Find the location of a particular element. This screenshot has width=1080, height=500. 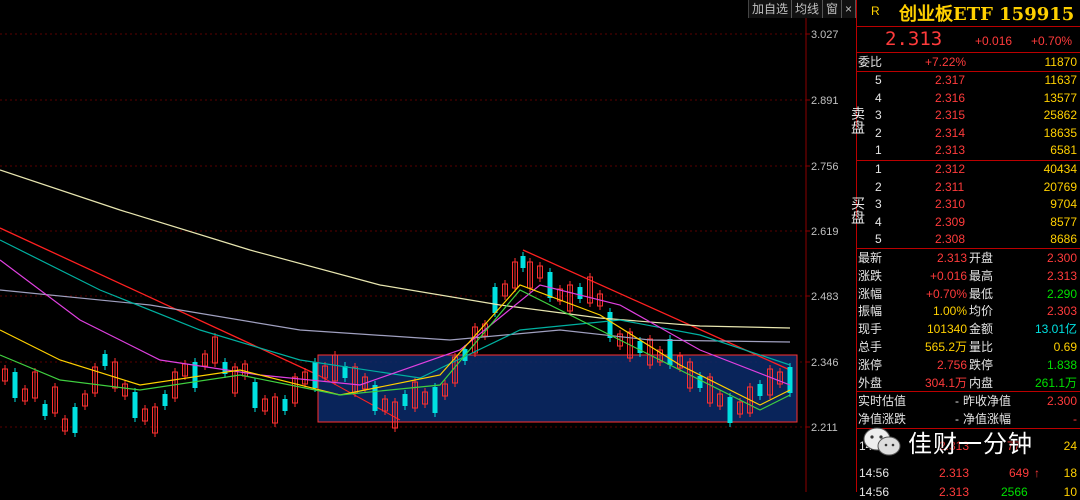

bid-row: 5 2.308 8686 is located at coordinates (968, 239).